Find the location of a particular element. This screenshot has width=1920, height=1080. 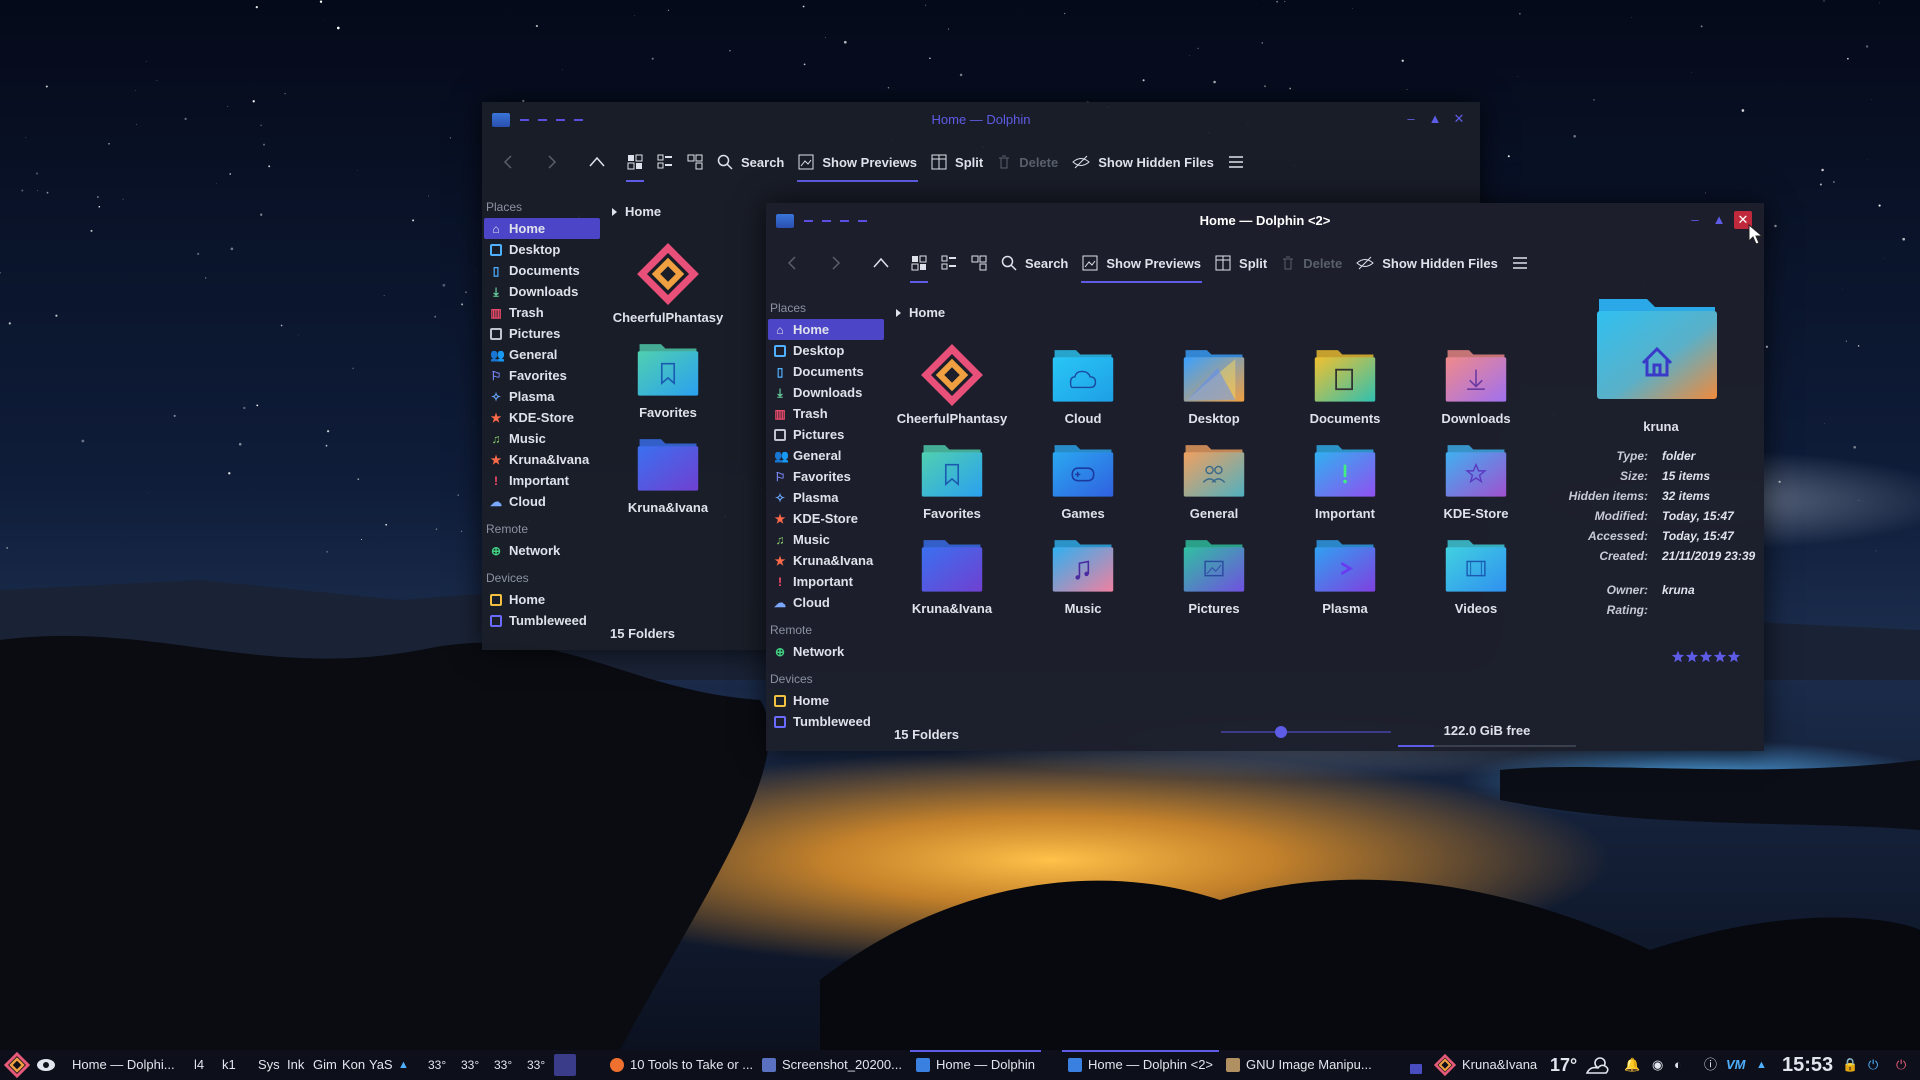

quick-launch-kon: Kon is located at coordinates (353, 1065).